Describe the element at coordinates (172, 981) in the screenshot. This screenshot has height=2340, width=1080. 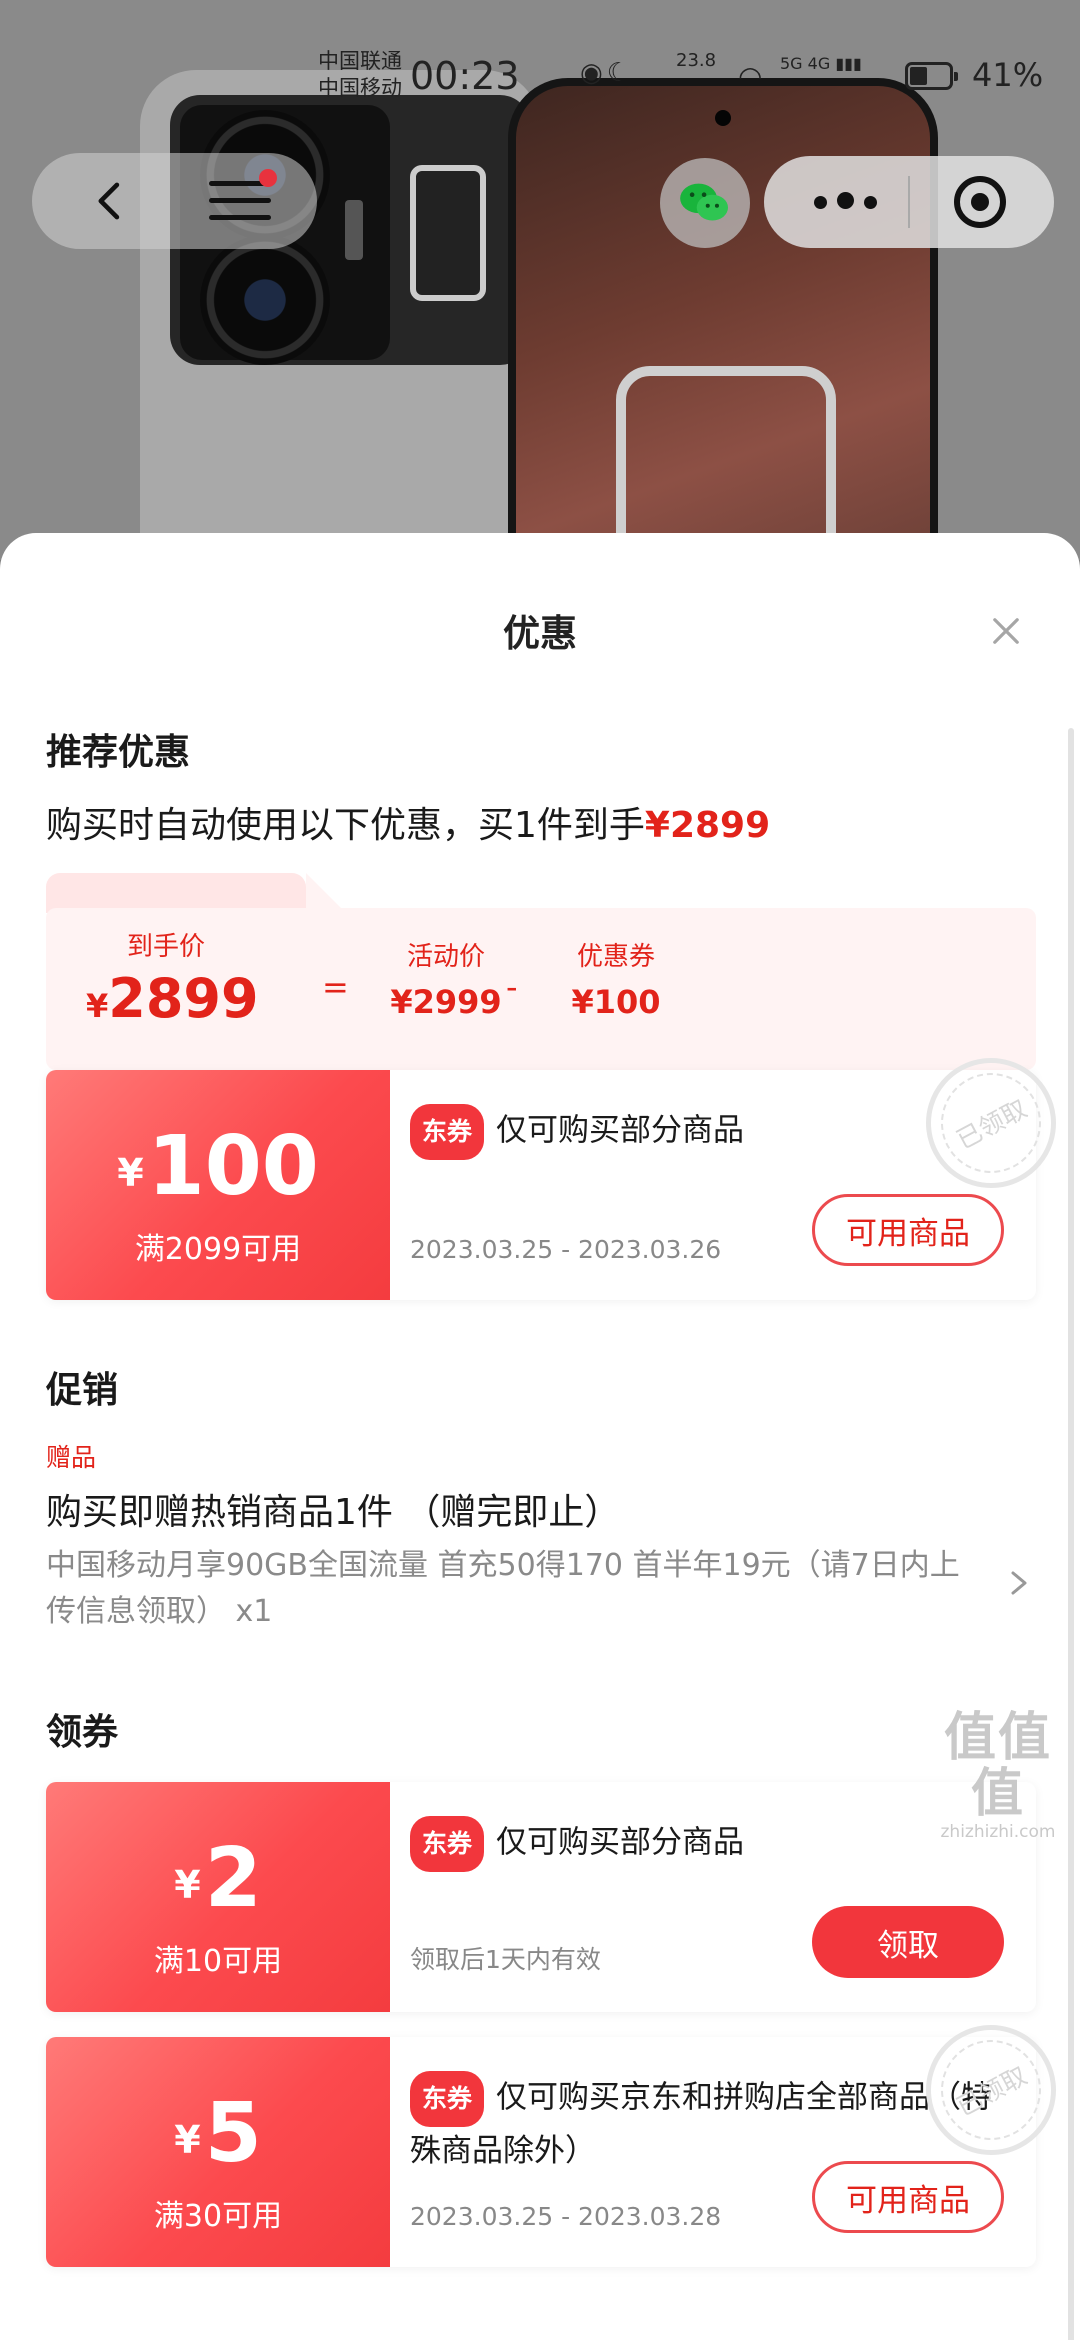
I see `final-price: 到手价 ¥2899` at that location.